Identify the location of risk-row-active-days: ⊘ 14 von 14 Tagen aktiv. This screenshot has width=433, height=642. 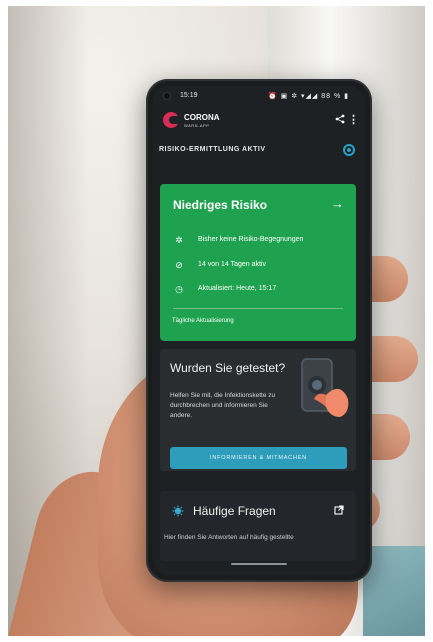
(263, 266).